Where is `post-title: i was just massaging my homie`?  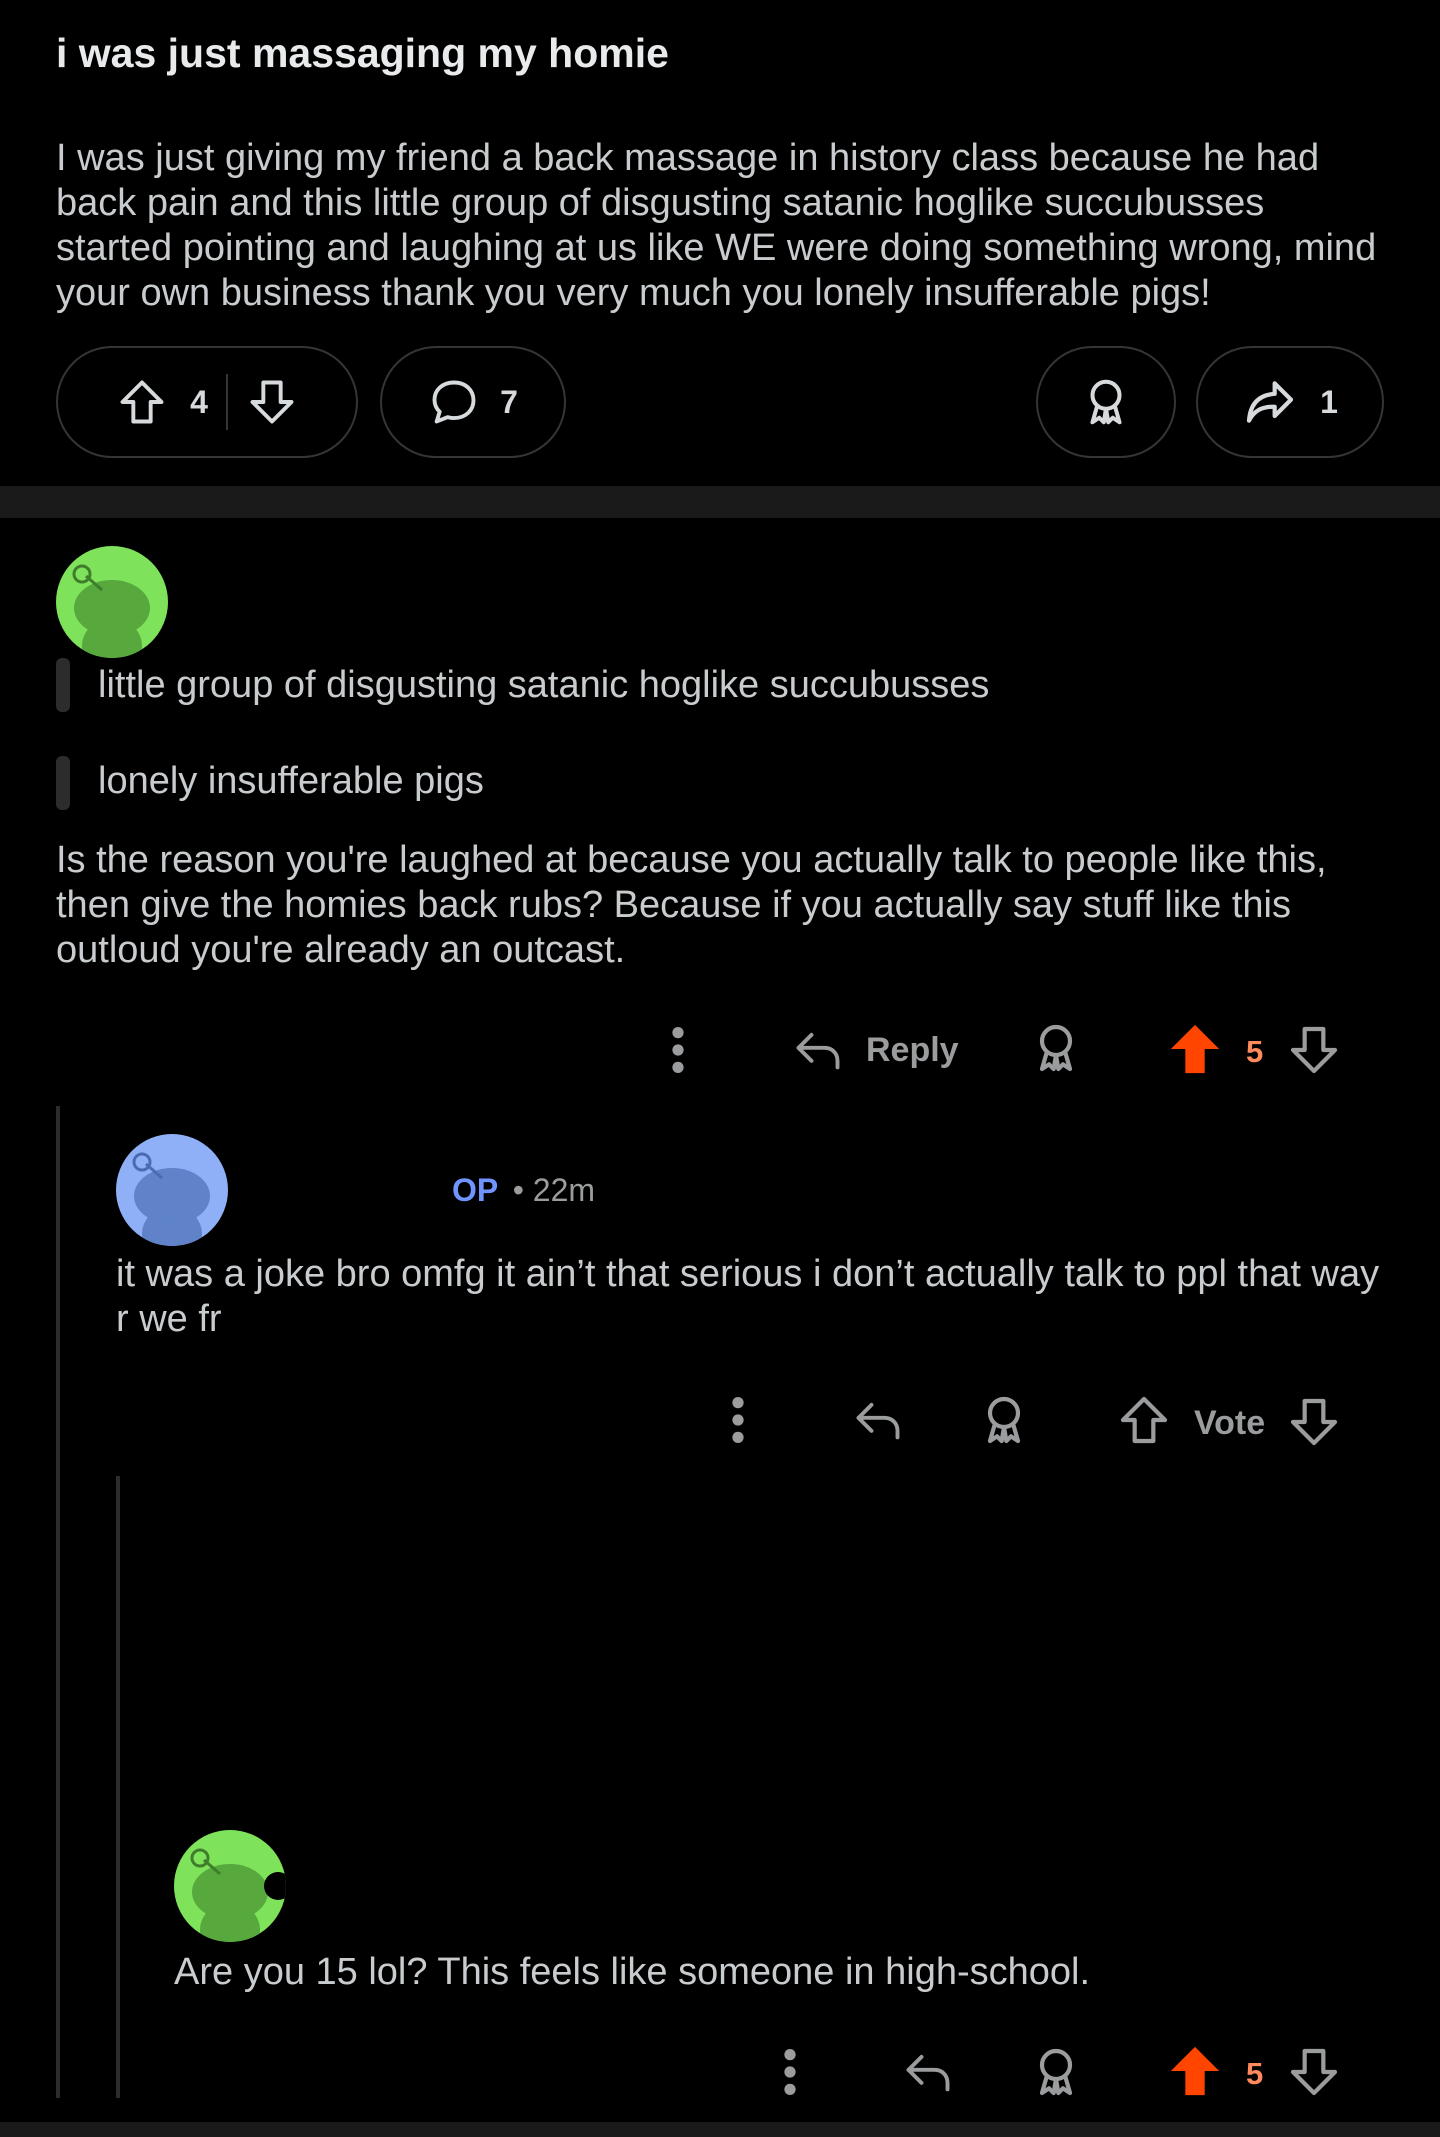
post-title: i was just massaging my homie is located at coordinates (362, 53).